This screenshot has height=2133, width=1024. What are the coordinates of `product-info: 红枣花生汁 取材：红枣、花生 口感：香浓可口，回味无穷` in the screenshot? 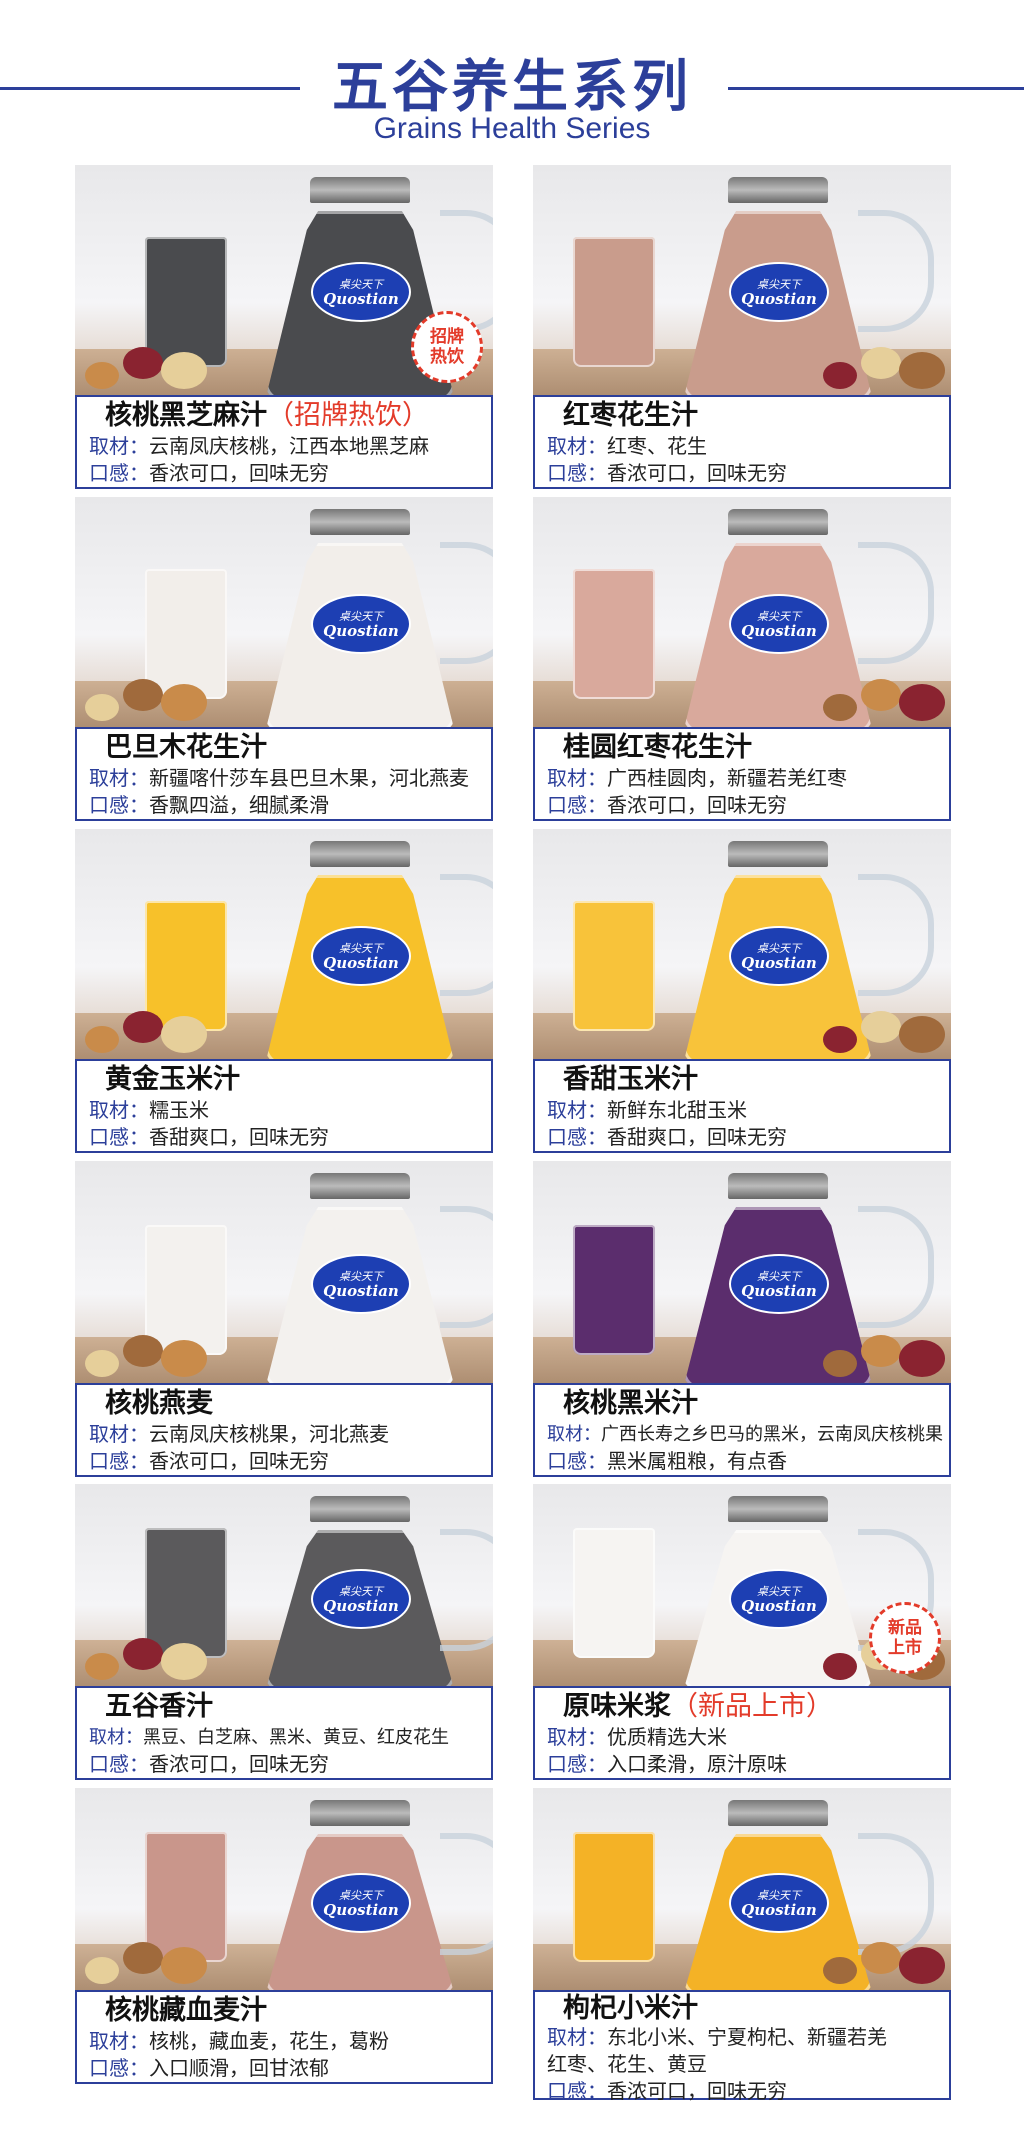 It's located at (742, 442).